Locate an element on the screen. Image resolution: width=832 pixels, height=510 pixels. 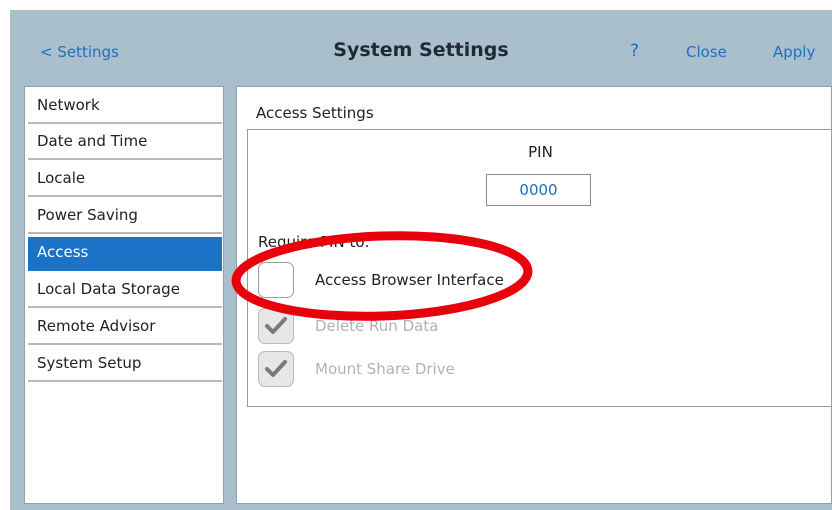
option-label: Access Browser Interface is located at coordinates (409, 280).